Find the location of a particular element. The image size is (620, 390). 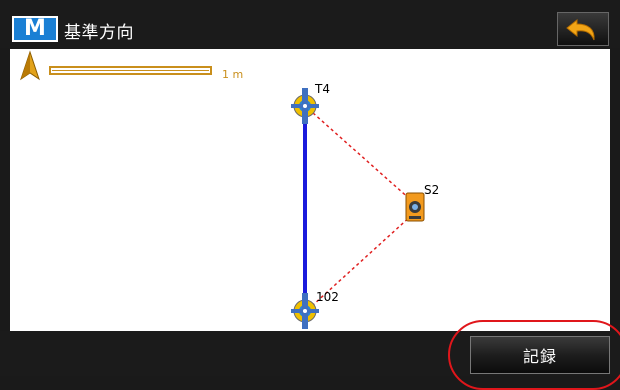

point-label-S2: S2 is located at coordinates (432, 190).